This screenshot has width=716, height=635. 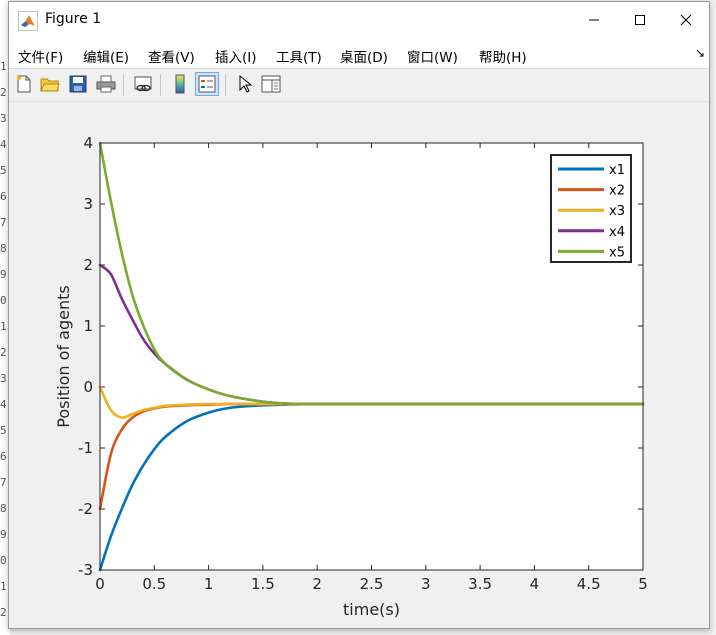 I want to click on close-button, so click(x=686, y=20).